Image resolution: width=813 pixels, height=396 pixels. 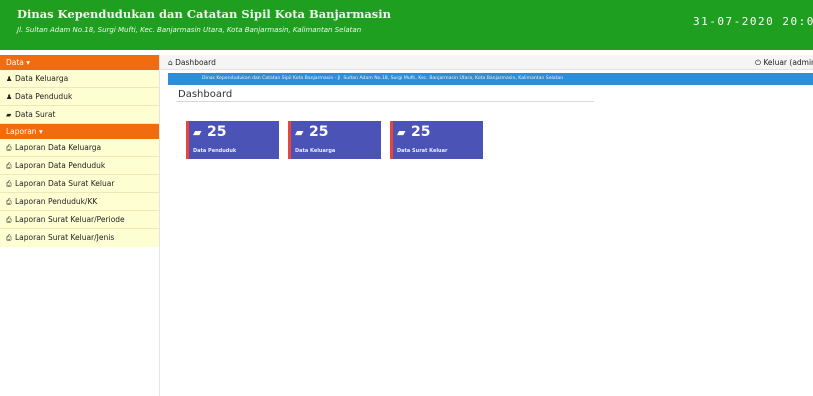 What do you see at coordinates (56, 201) in the screenshot?
I see `sidebar-item-label: Laporan Penduduk/KK` at bounding box center [56, 201].